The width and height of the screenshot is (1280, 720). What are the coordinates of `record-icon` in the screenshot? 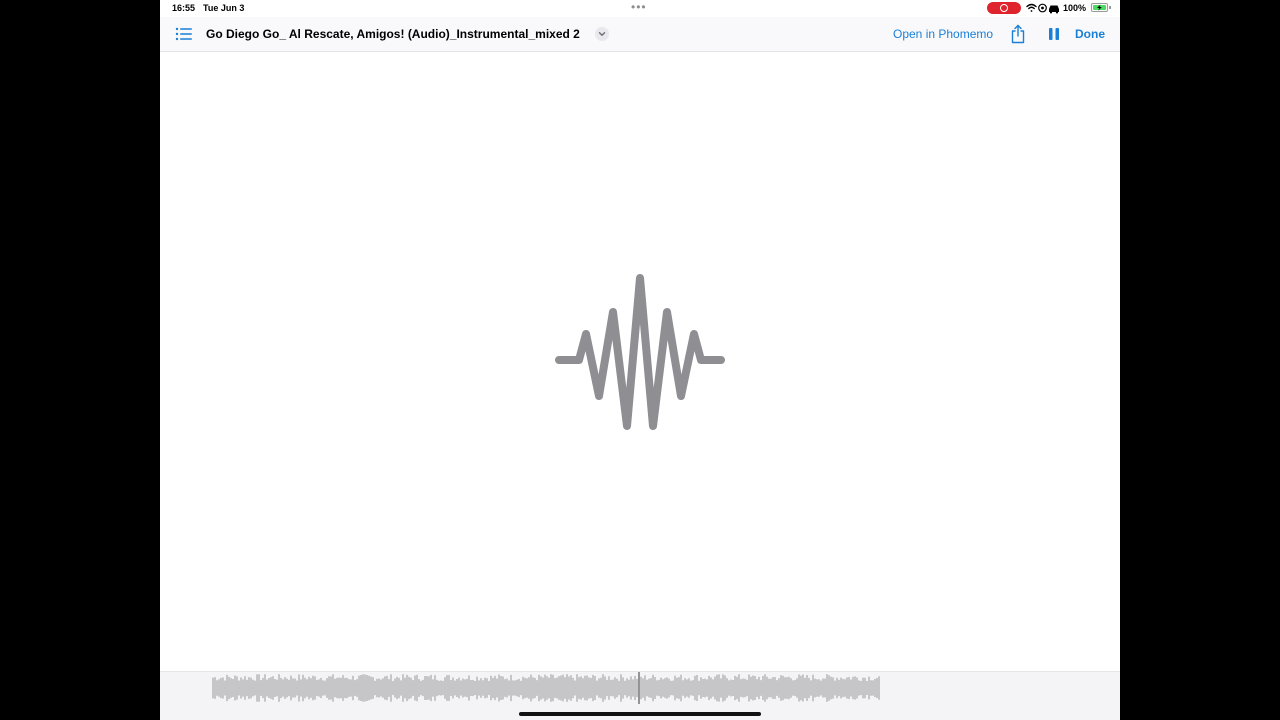 It's located at (1004, 8).